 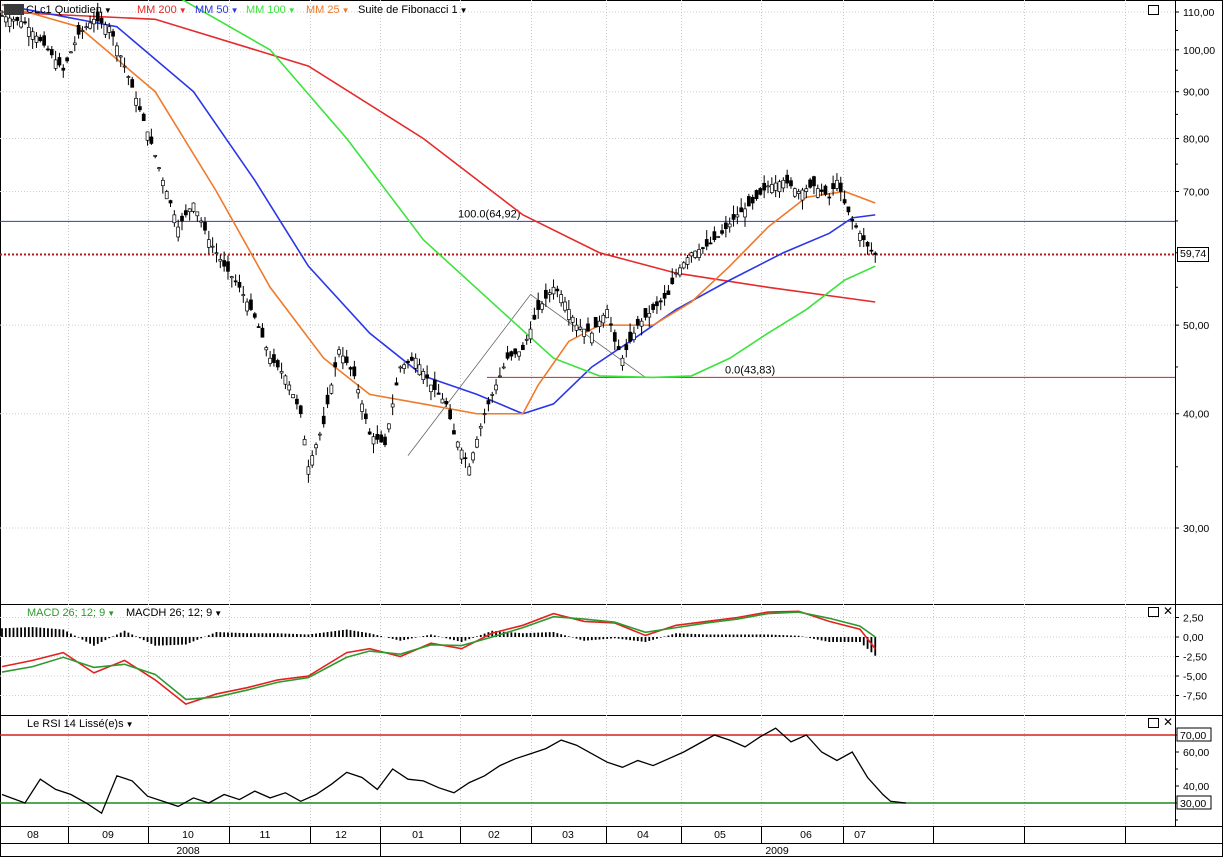 What do you see at coordinates (157, 10) in the screenshot?
I see `indicator-label: MM 200` at bounding box center [157, 10].